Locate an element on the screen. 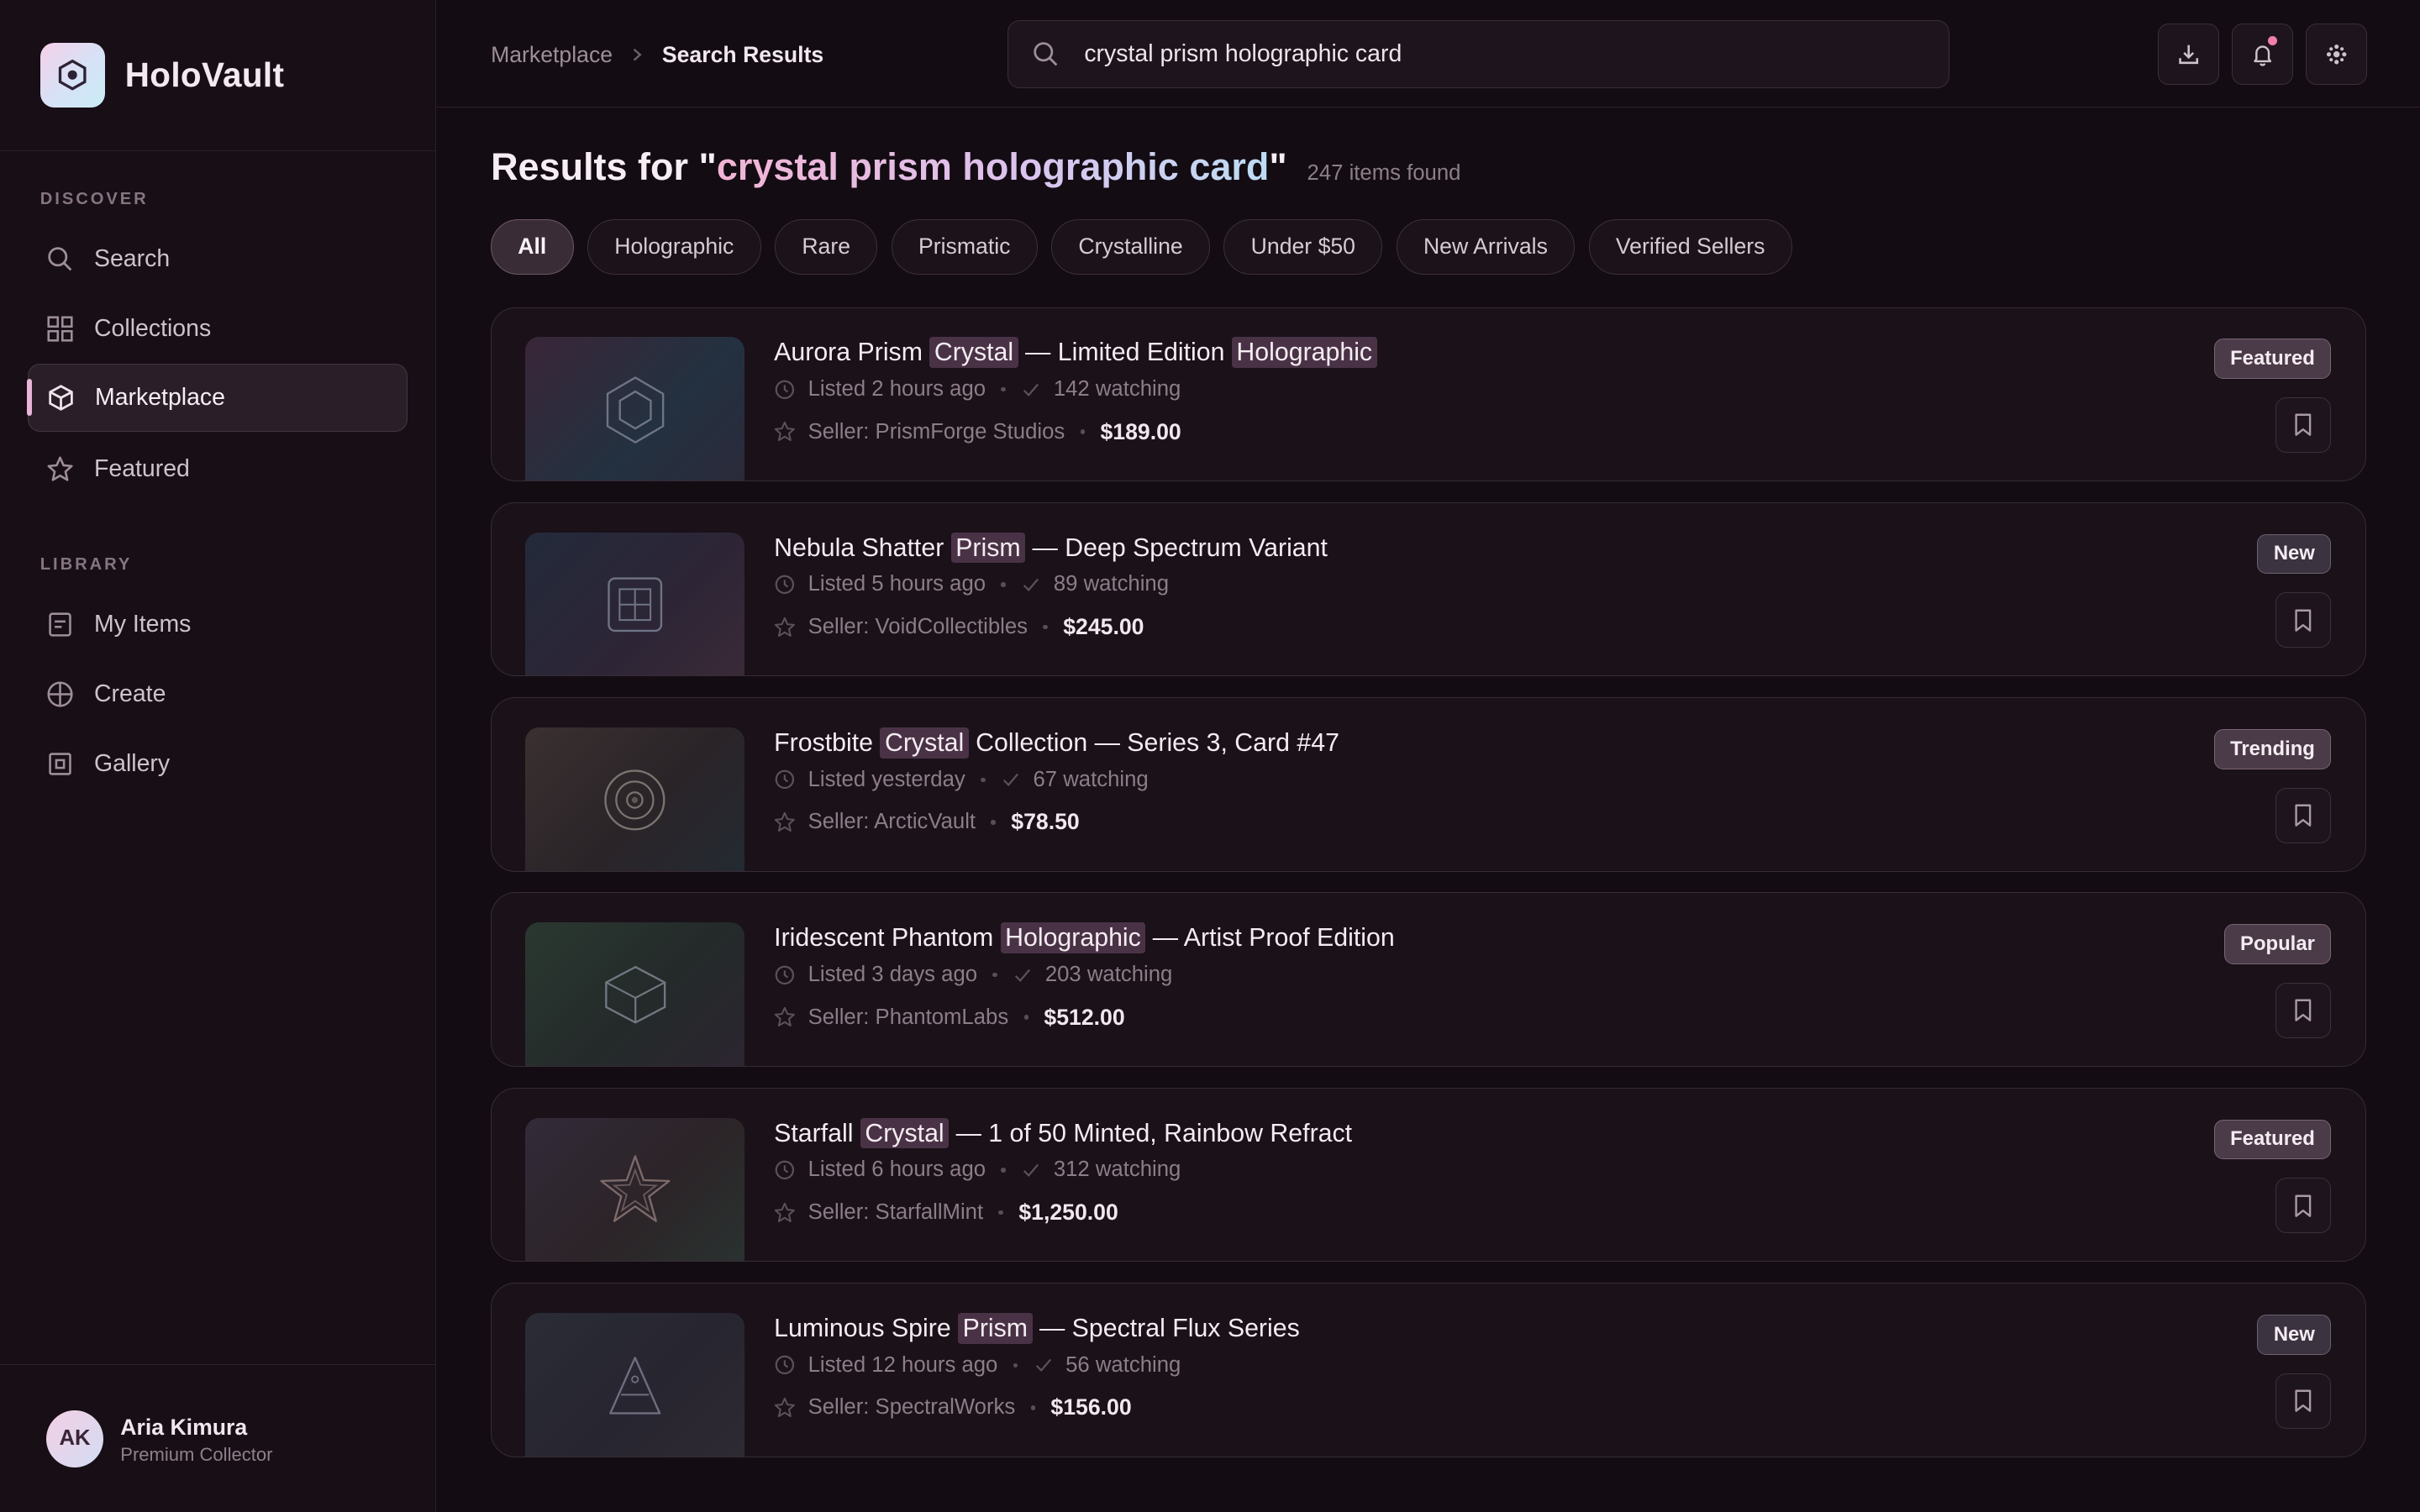  filter-chip-verified-sellers: Verified Sellers is located at coordinates (1690, 246).